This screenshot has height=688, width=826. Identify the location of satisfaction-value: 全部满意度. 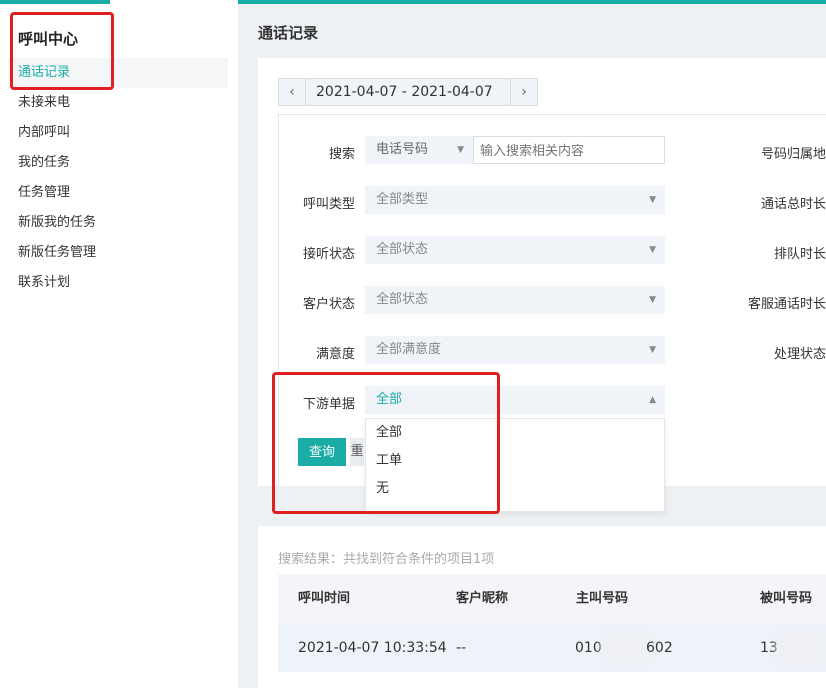
(409, 349).